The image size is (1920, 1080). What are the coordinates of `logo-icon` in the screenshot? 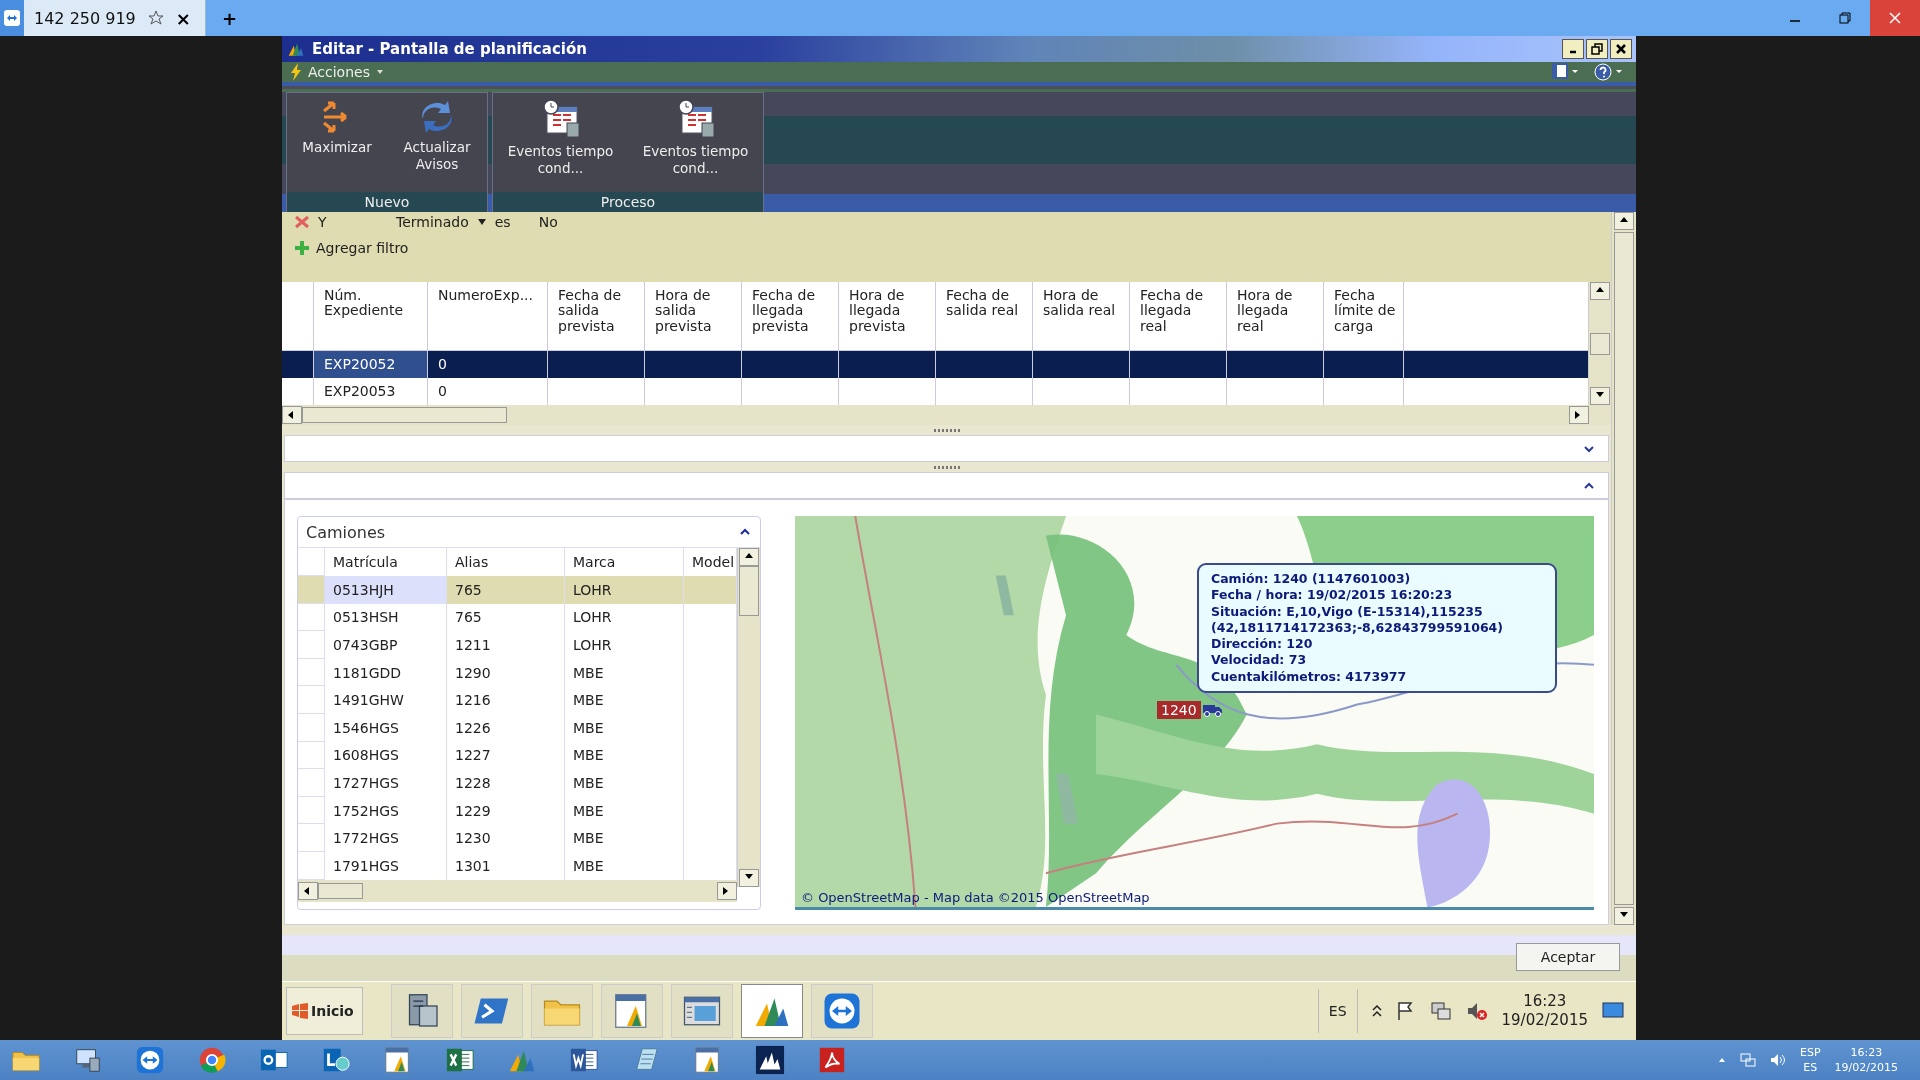 It's located at (300, 1011).